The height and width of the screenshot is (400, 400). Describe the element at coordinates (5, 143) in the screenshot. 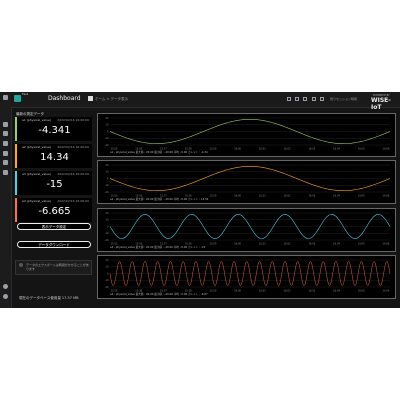

I see `document-icon` at that location.